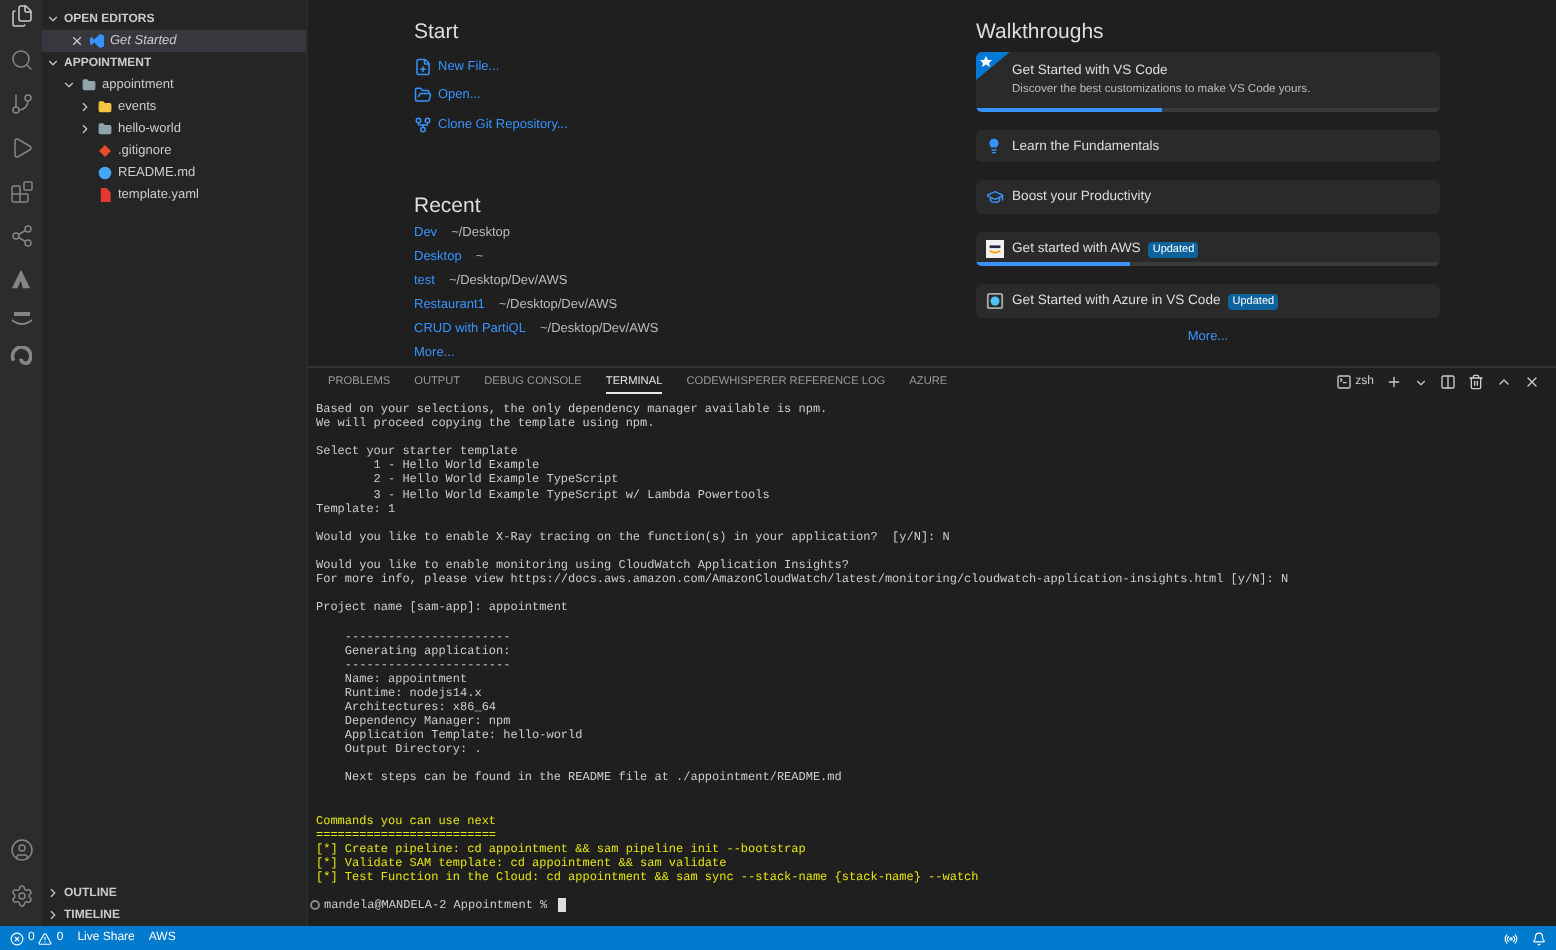 Image resolution: width=1556 pixels, height=950 pixels. I want to click on chevron-up-icon, so click(1504, 382).